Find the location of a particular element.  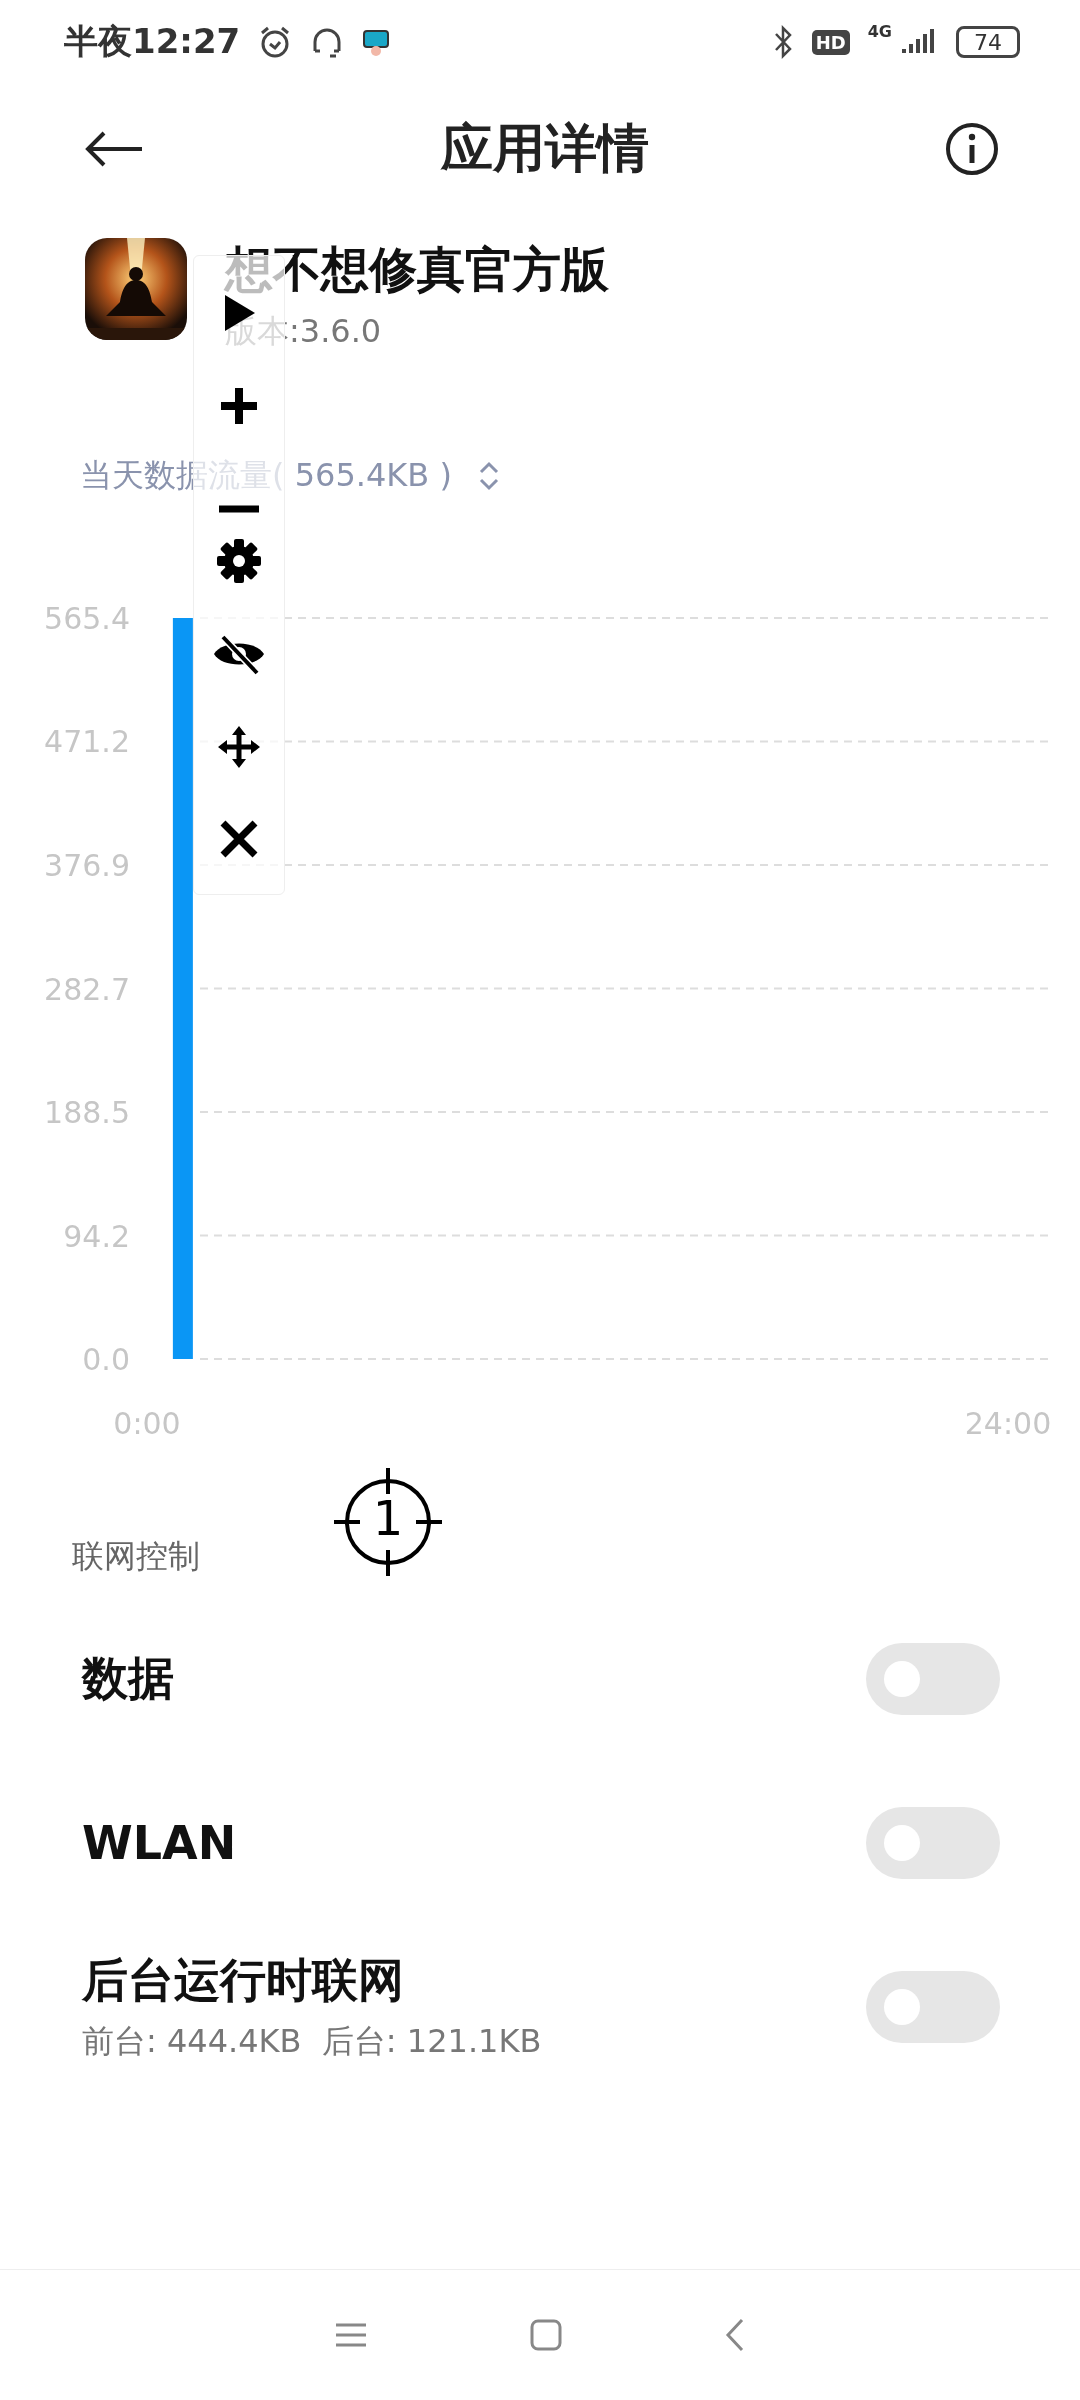

section-title: 联网控制 is located at coordinates (136, 1556).